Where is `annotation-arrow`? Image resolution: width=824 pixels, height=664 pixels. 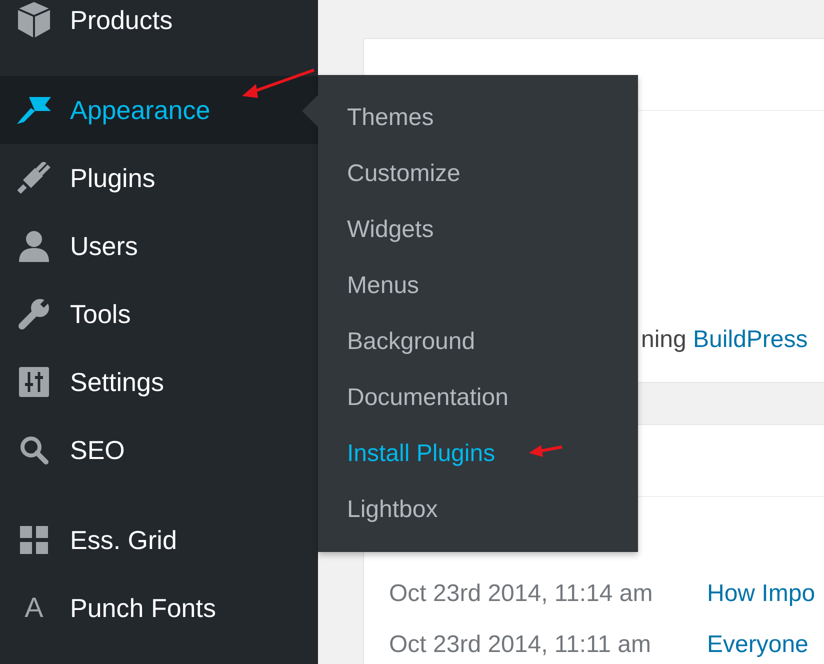 annotation-arrow is located at coordinates (545, 451).